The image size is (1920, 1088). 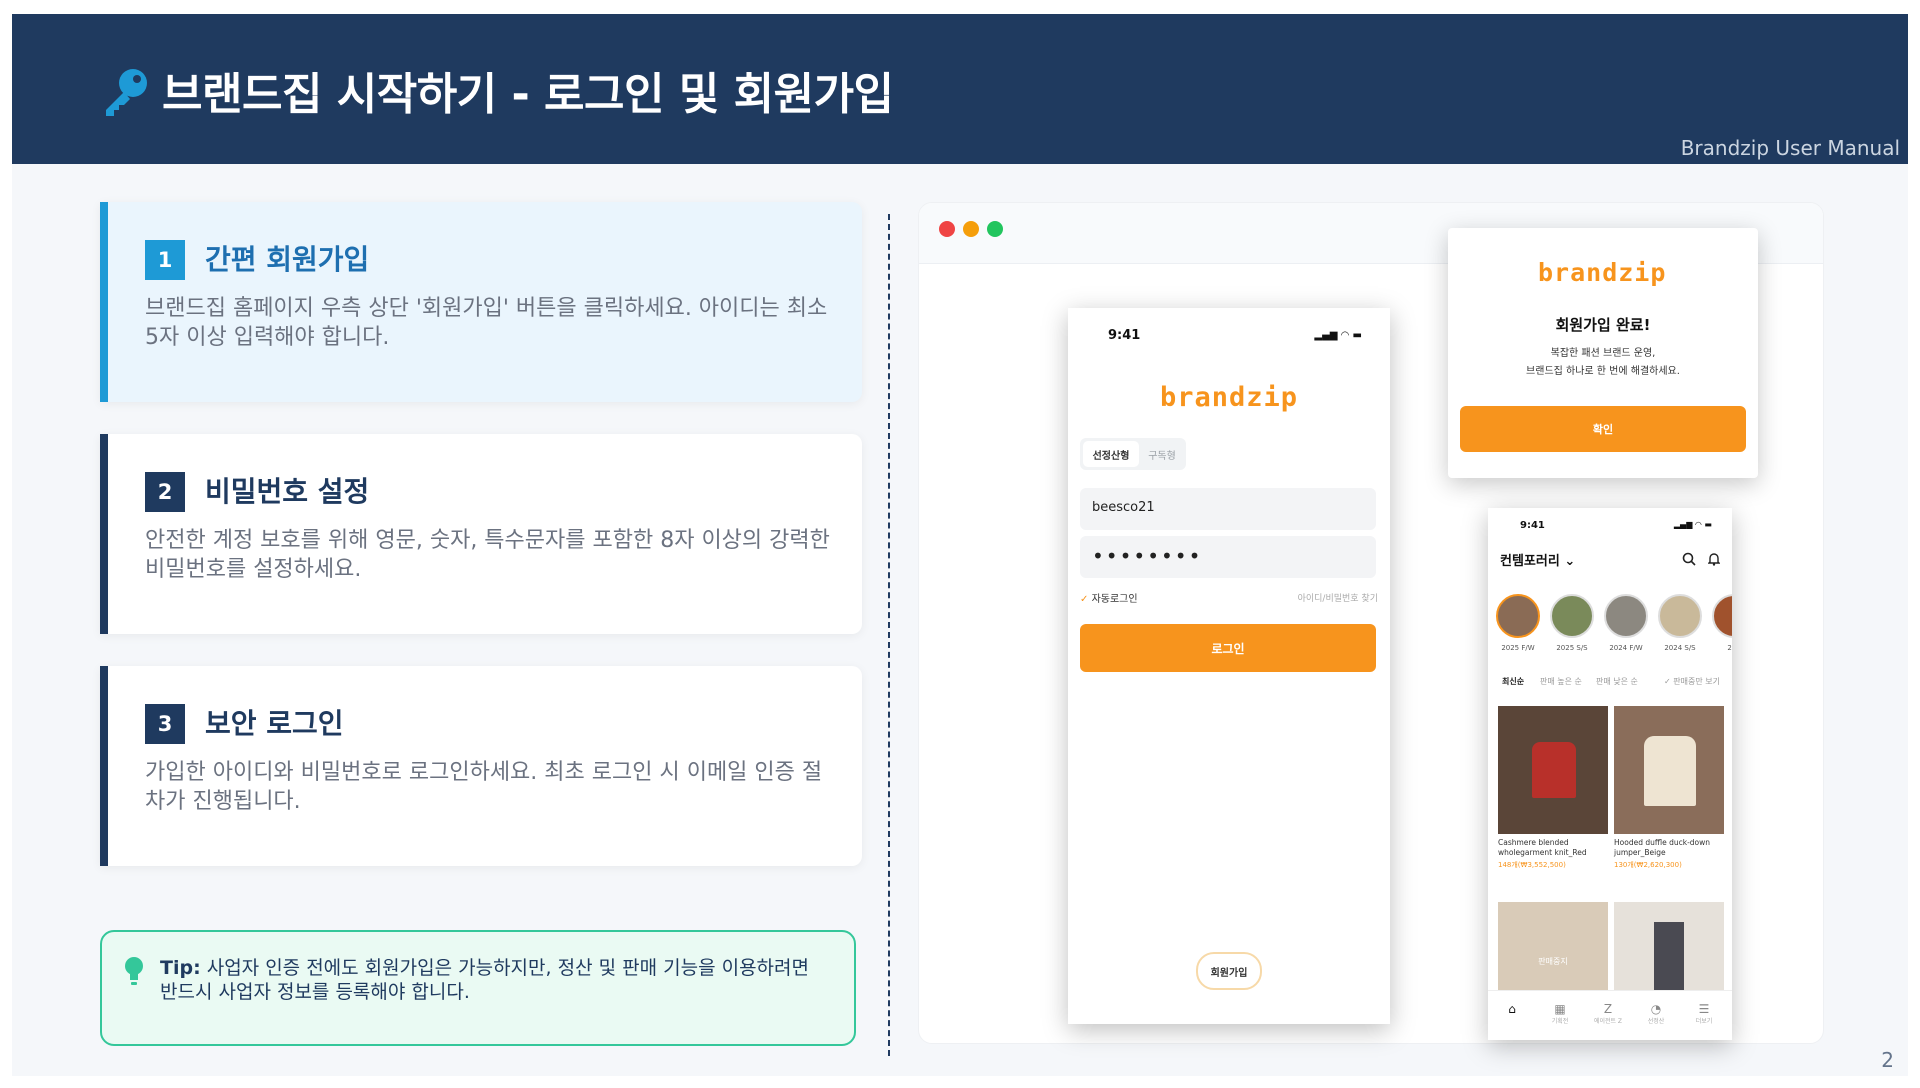 I want to click on auto-login-check: ✓ 자동로그인, so click(x=1109, y=597).